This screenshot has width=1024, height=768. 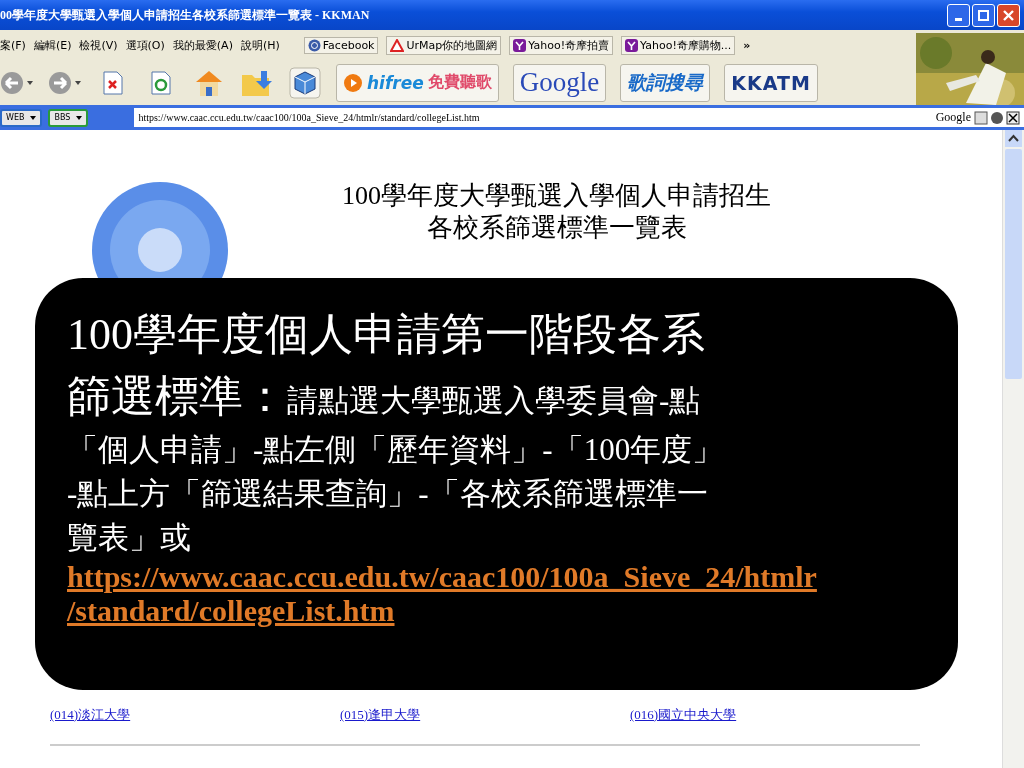 What do you see at coordinates (561, 45) in the screenshot?
I see `bookmark-link: Yahoo!奇摩拍賣` at bounding box center [561, 45].